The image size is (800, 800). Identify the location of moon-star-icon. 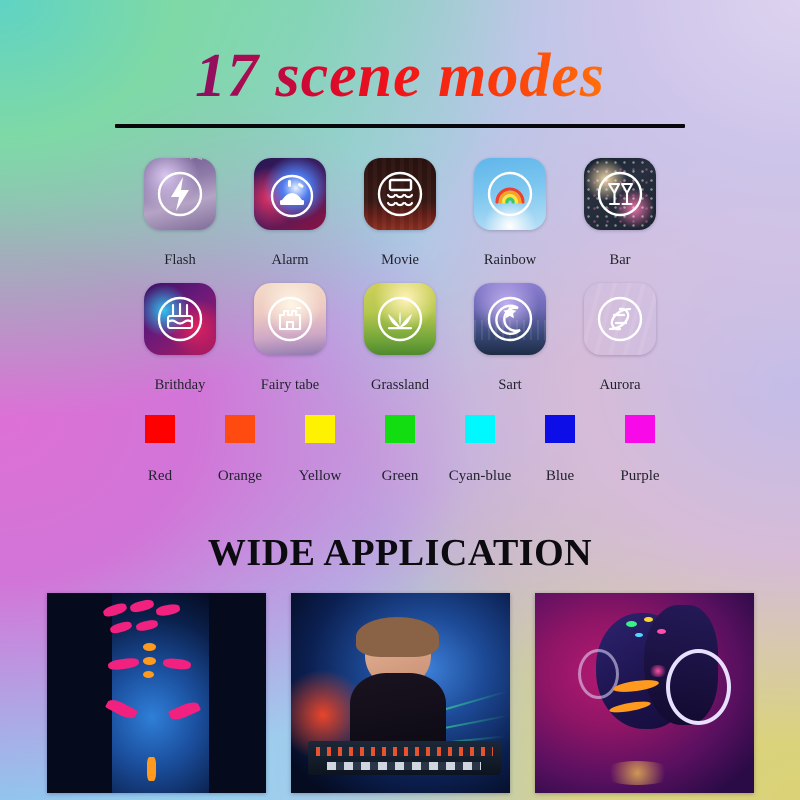
(510, 319).